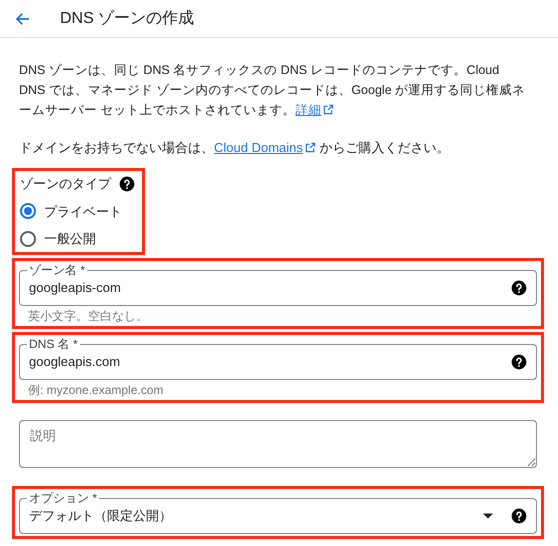 The width and height of the screenshot is (558, 546). What do you see at coordinates (488, 515) in the screenshot?
I see `dropdown-caret-icon` at bounding box center [488, 515].